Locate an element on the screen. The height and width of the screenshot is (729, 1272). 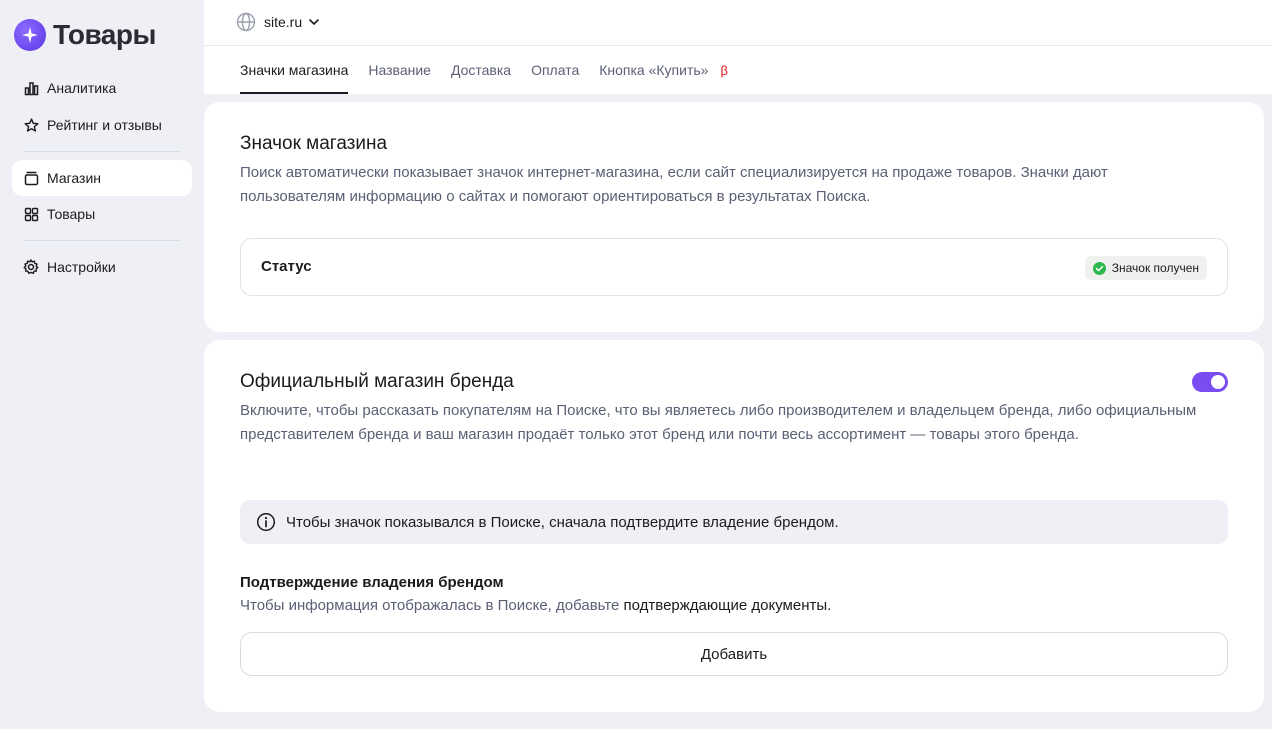
sidebar-item-label: Товары is located at coordinates (71, 214).